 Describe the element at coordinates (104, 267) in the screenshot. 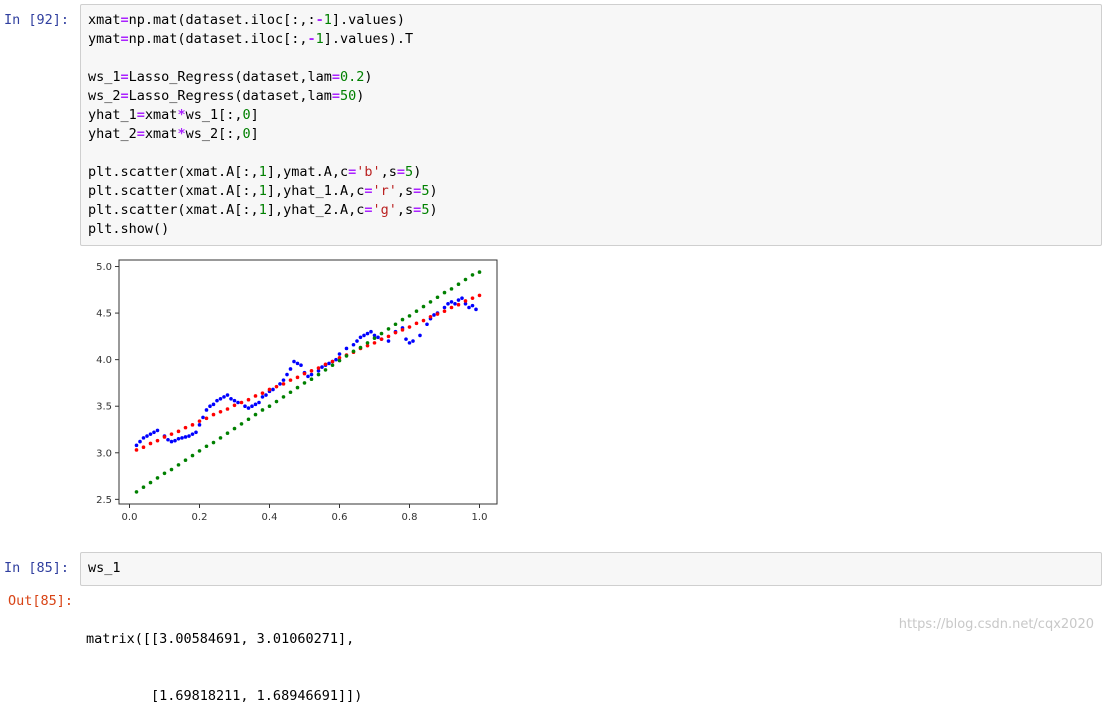

I see `y-tick-label: 5.0` at that location.